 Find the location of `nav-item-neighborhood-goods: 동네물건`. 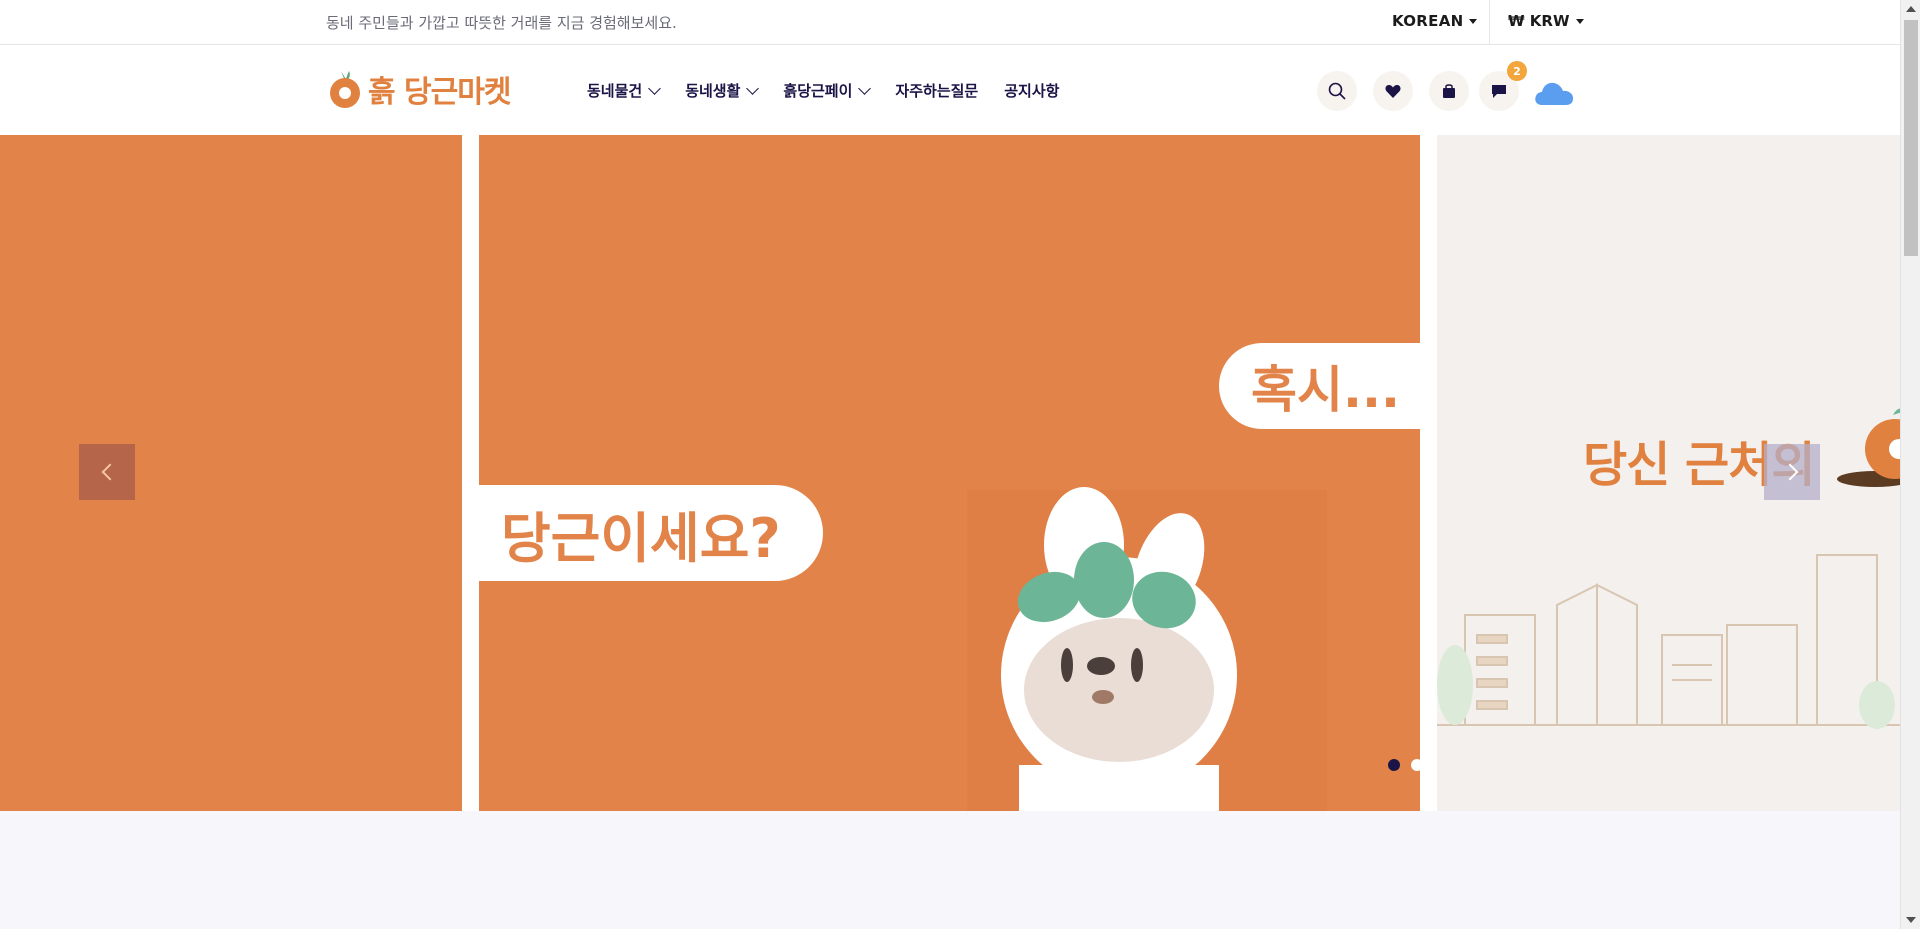

nav-item-neighborhood-goods: 동네물건 is located at coordinates (624, 90).